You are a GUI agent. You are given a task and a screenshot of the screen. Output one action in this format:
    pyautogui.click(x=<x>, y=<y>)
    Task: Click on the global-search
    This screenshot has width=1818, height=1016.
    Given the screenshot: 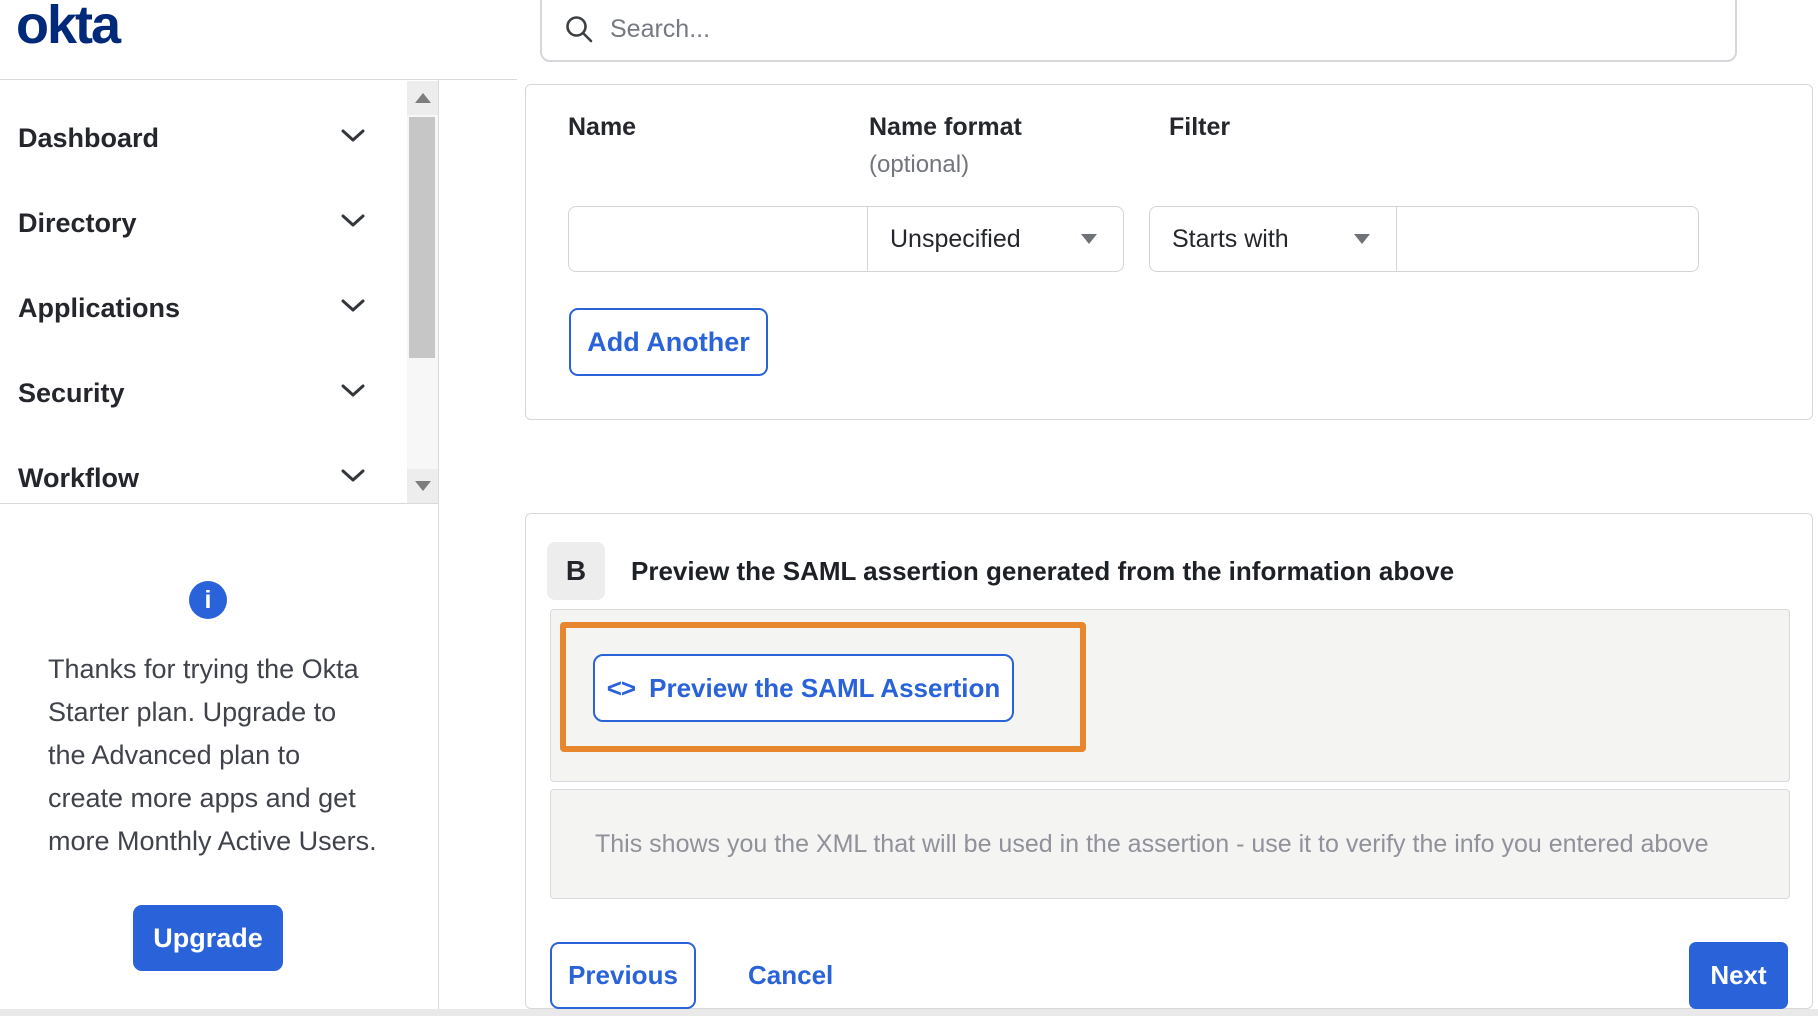 What is the action you would take?
    pyautogui.click(x=1138, y=31)
    